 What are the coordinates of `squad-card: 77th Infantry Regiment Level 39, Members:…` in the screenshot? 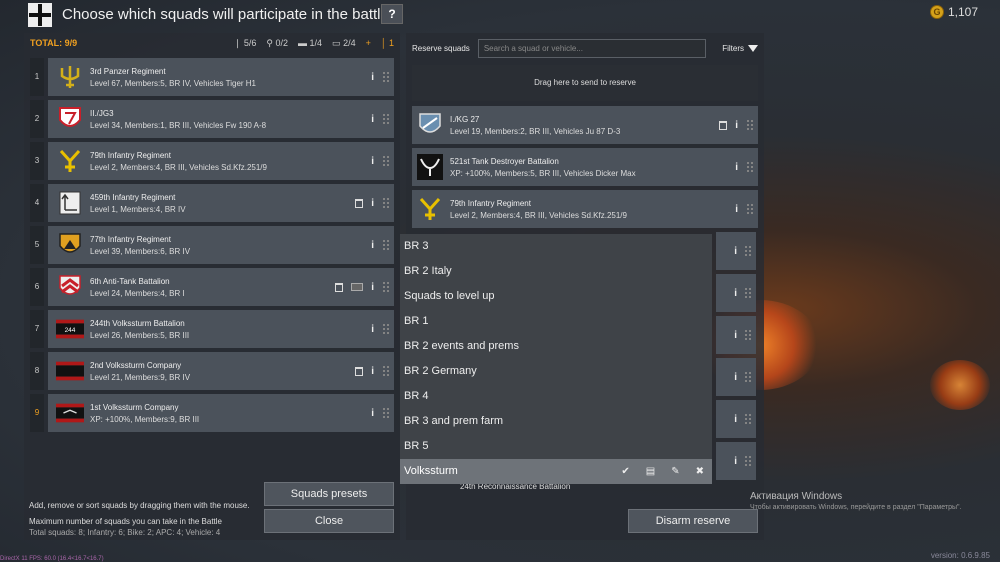 It's located at (221, 245).